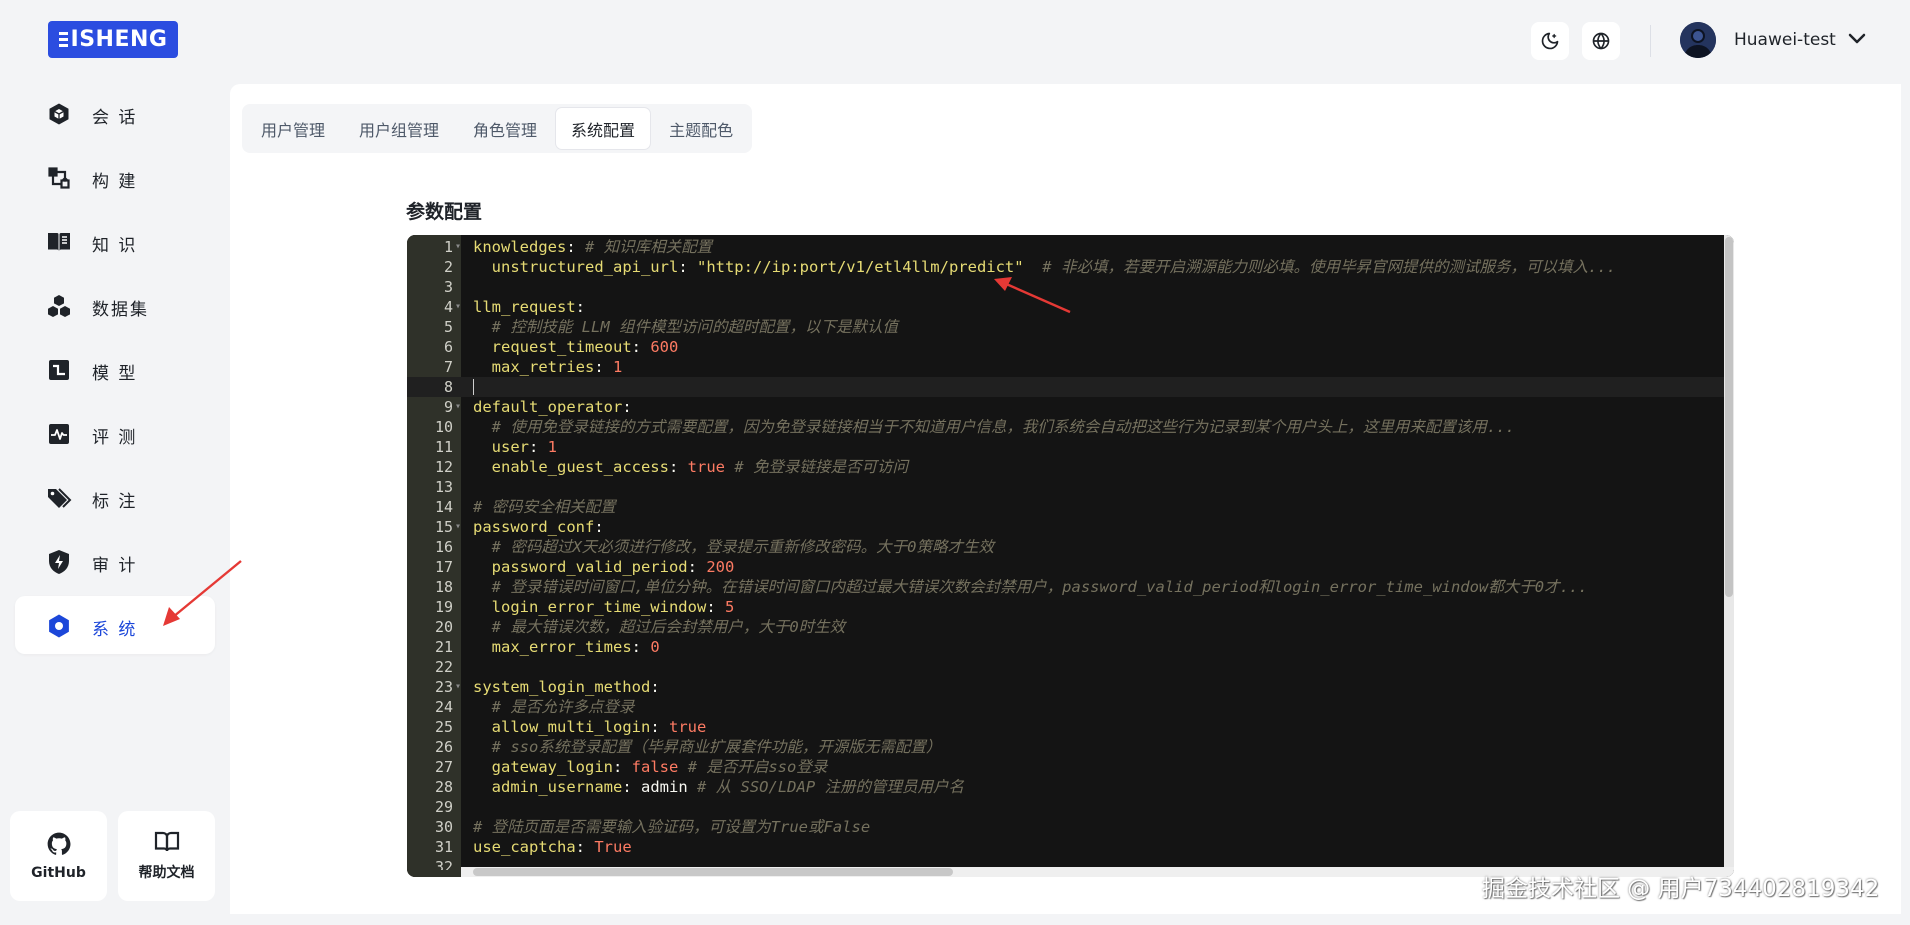  What do you see at coordinates (115, 433) in the screenshot?
I see `sidebar-item-evaluation: 评 测` at bounding box center [115, 433].